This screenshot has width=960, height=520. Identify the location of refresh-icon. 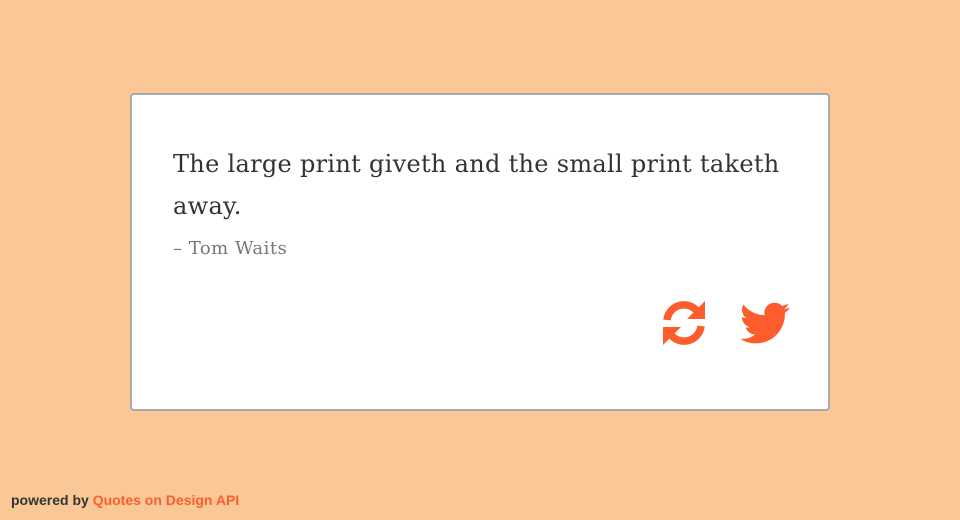
(684, 323).